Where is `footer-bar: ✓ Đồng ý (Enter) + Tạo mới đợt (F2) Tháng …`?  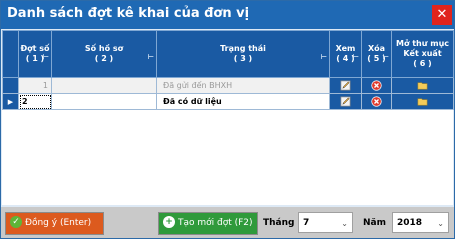
footer-bar: ✓ Đồng ý (Enter) + Tạo mới đợt (F2) Tháng … is located at coordinates (227, 222).